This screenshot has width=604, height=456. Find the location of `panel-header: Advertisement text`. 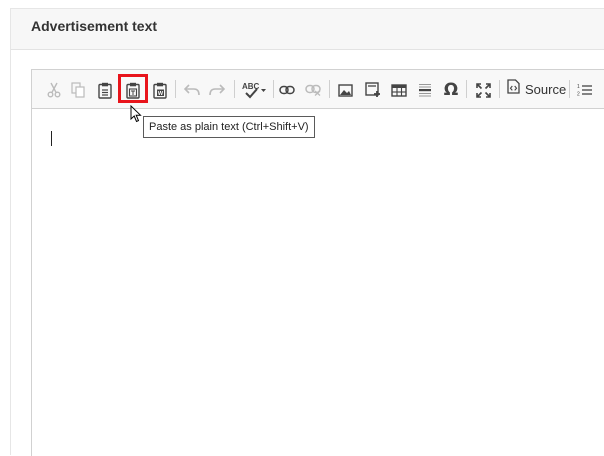

panel-header: Advertisement text is located at coordinates (307, 29).